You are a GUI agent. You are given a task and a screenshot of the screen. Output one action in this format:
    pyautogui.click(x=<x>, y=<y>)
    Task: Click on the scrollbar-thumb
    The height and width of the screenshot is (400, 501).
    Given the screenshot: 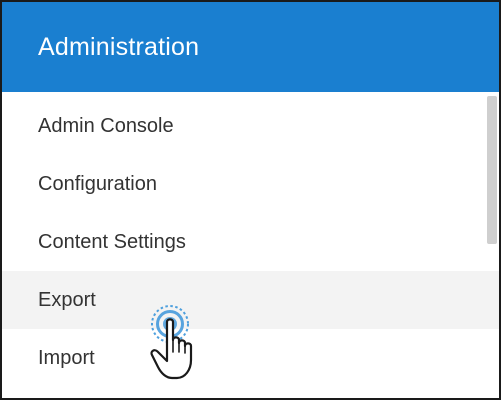 What is the action you would take?
    pyautogui.click(x=492, y=170)
    